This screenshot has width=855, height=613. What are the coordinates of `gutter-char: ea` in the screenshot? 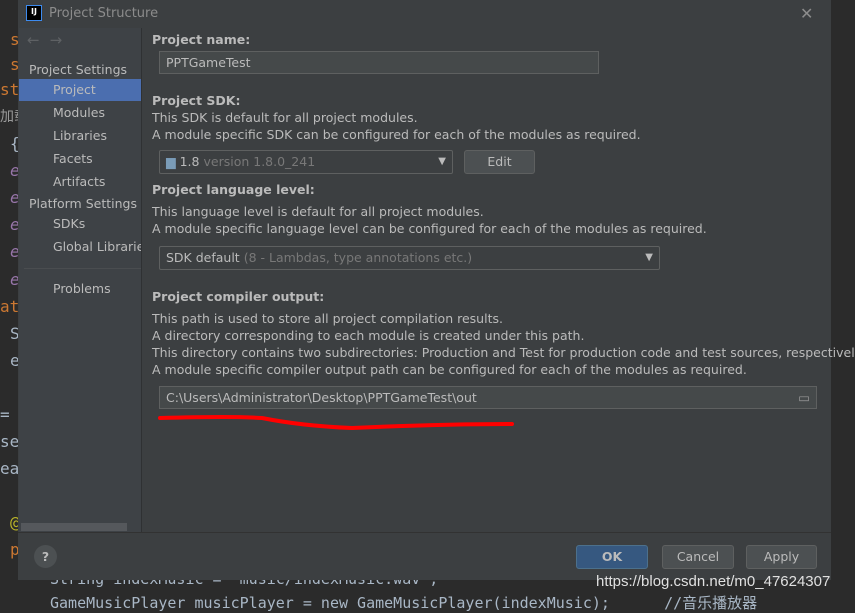 It's located at (10, 468).